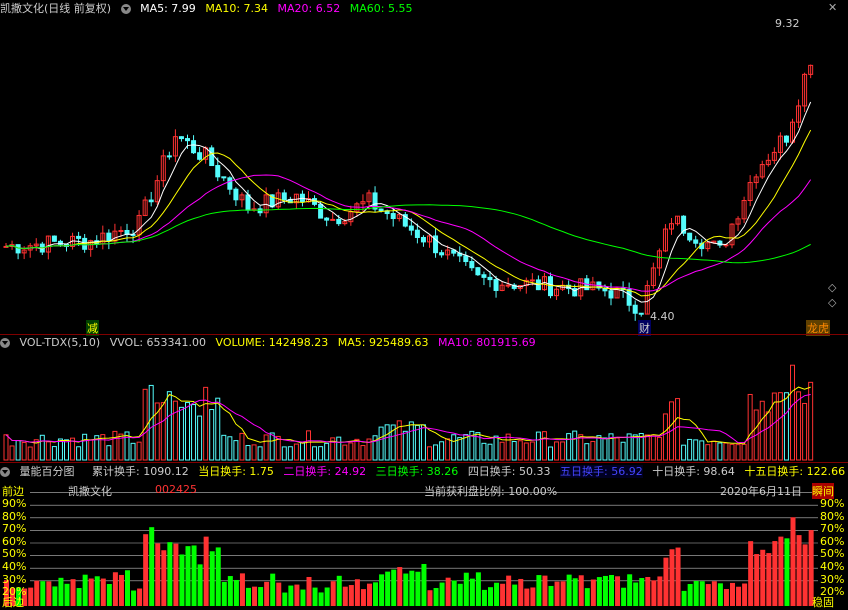 This screenshot has width=848, height=610. I want to click on low-price-label: 4.40, so click(662, 316).